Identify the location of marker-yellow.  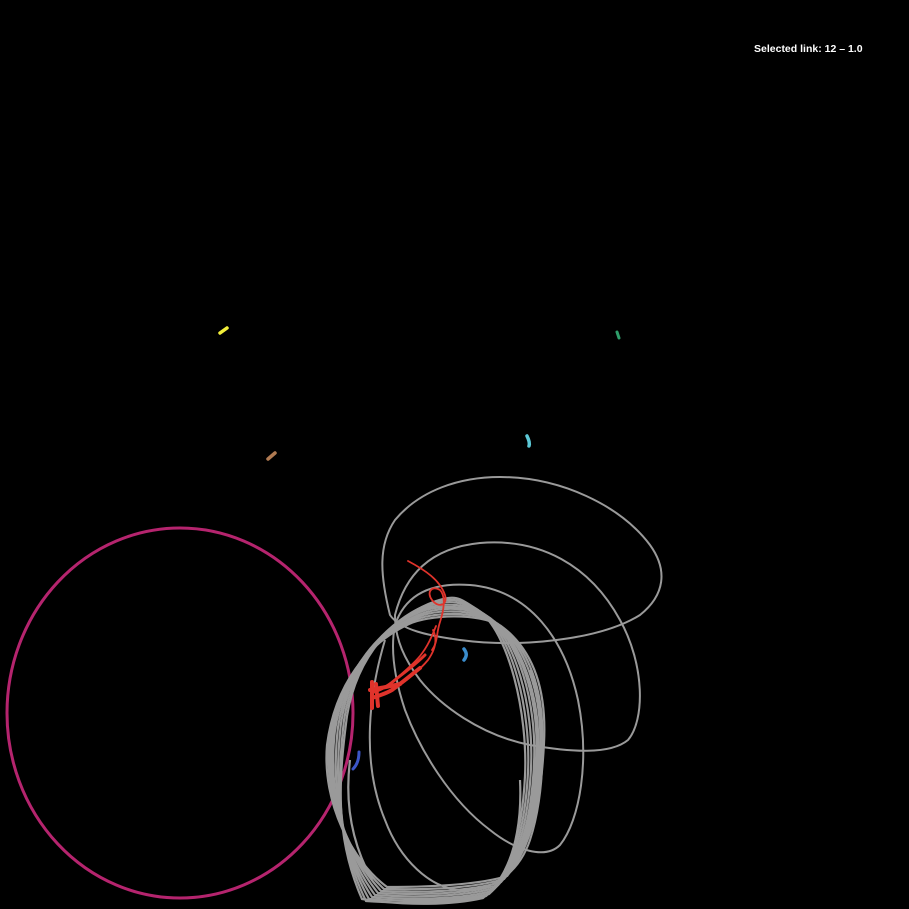
(223, 330).